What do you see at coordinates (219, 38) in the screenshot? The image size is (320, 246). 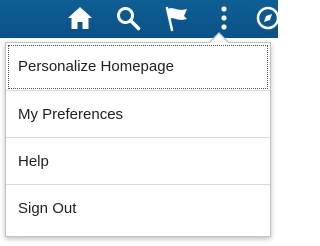 I see `menu-caret` at bounding box center [219, 38].